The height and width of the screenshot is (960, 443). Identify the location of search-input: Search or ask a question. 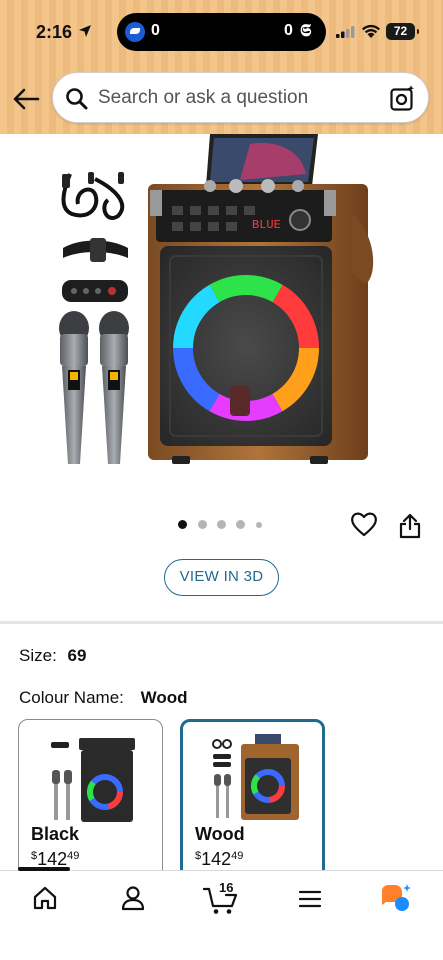
(203, 98).